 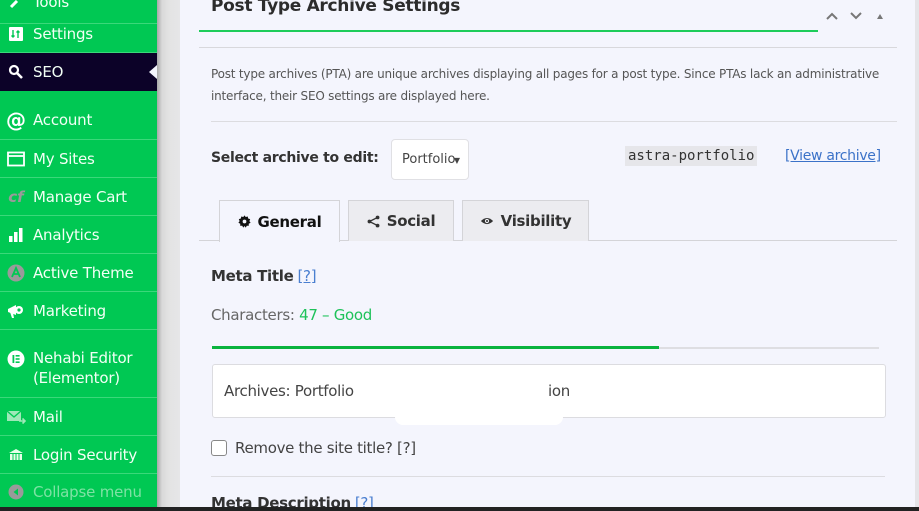 I want to click on sidebar-item-label: SEO, so click(x=48, y=72).